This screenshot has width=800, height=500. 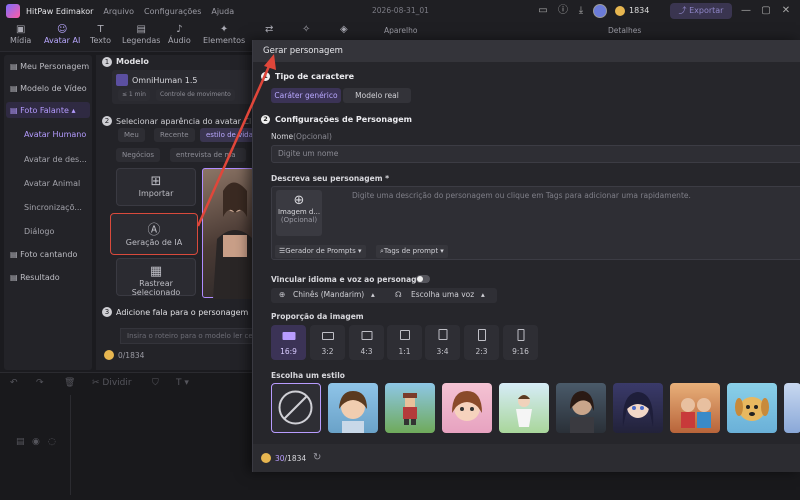 What do you see at coordinates (442, 294) in the screenshot?
I see `voice-dropdown: Escolha uma voz` at bounding box center [442, 294].